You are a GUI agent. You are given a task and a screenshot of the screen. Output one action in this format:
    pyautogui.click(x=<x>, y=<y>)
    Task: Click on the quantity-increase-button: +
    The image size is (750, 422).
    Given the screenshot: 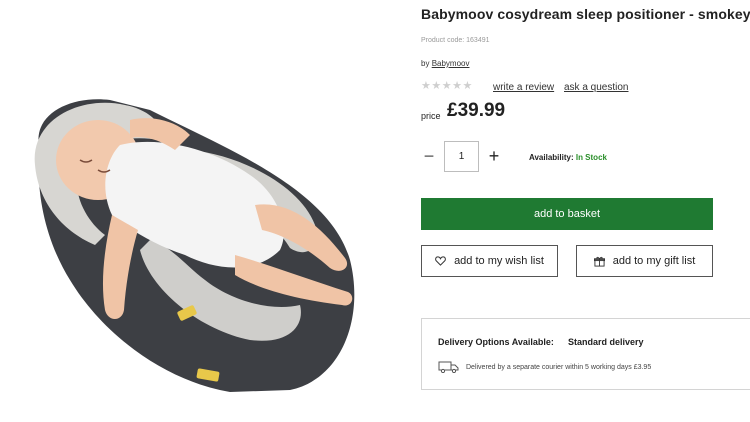 What is the action you would take?
    pyautogui.click(x=494, y=156)
    